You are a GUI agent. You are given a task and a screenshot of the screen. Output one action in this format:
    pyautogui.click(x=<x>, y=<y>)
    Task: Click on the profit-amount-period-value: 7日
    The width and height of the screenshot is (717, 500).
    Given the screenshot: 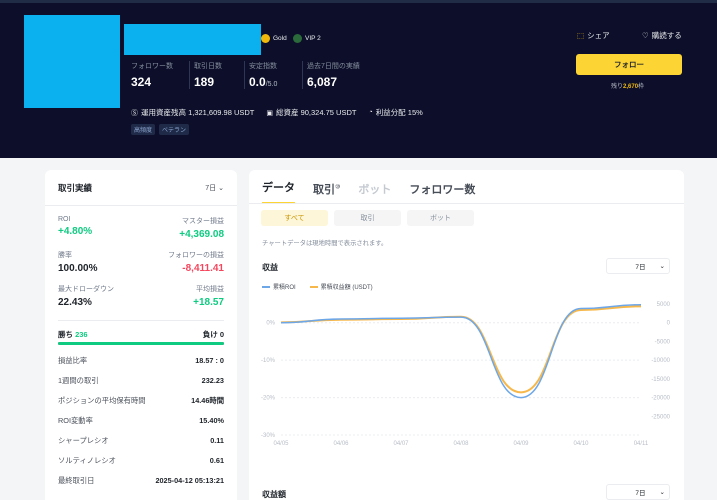 What is the action you would take?
    pyautogui.click(x=640, y=493)
    